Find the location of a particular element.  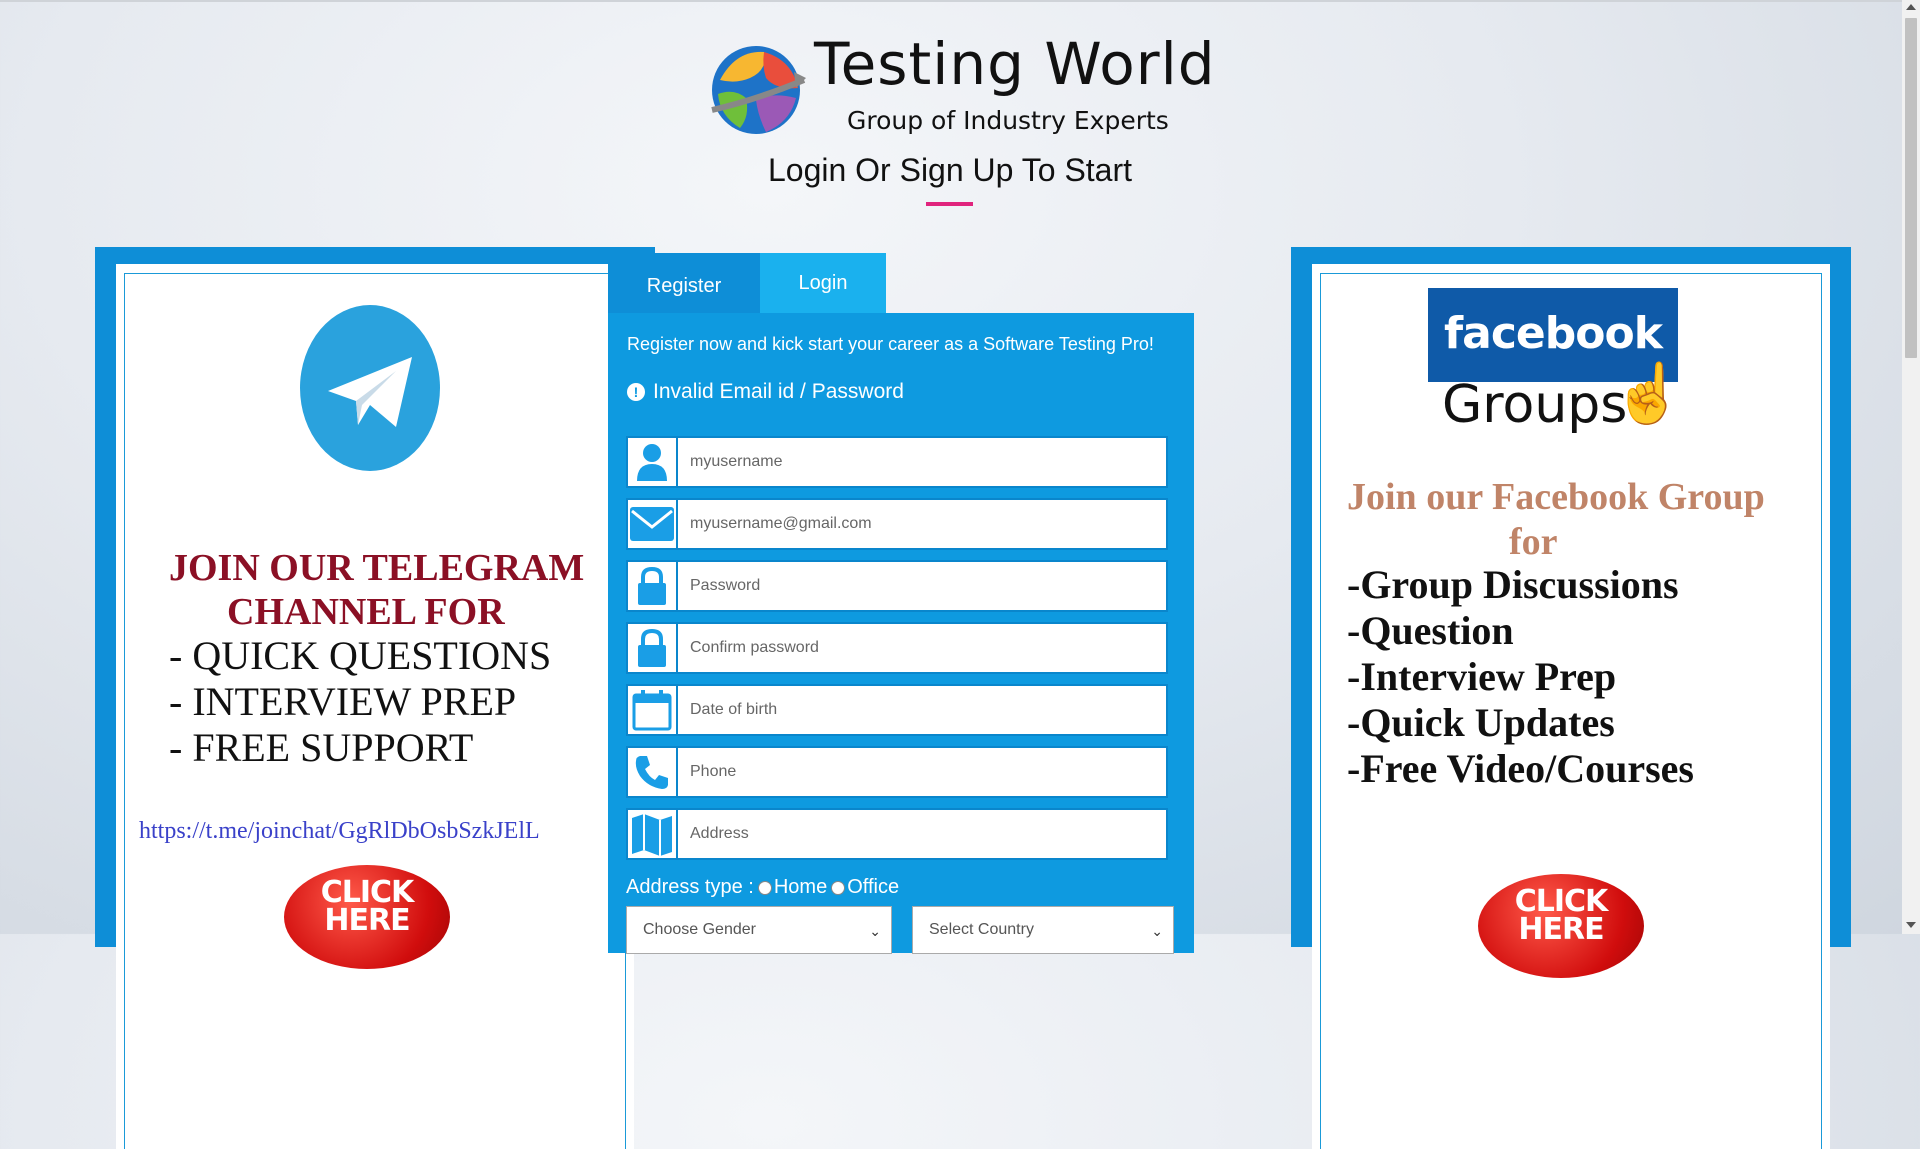

facebook-groups-text: Groups is located at coordinates (1535, 405).